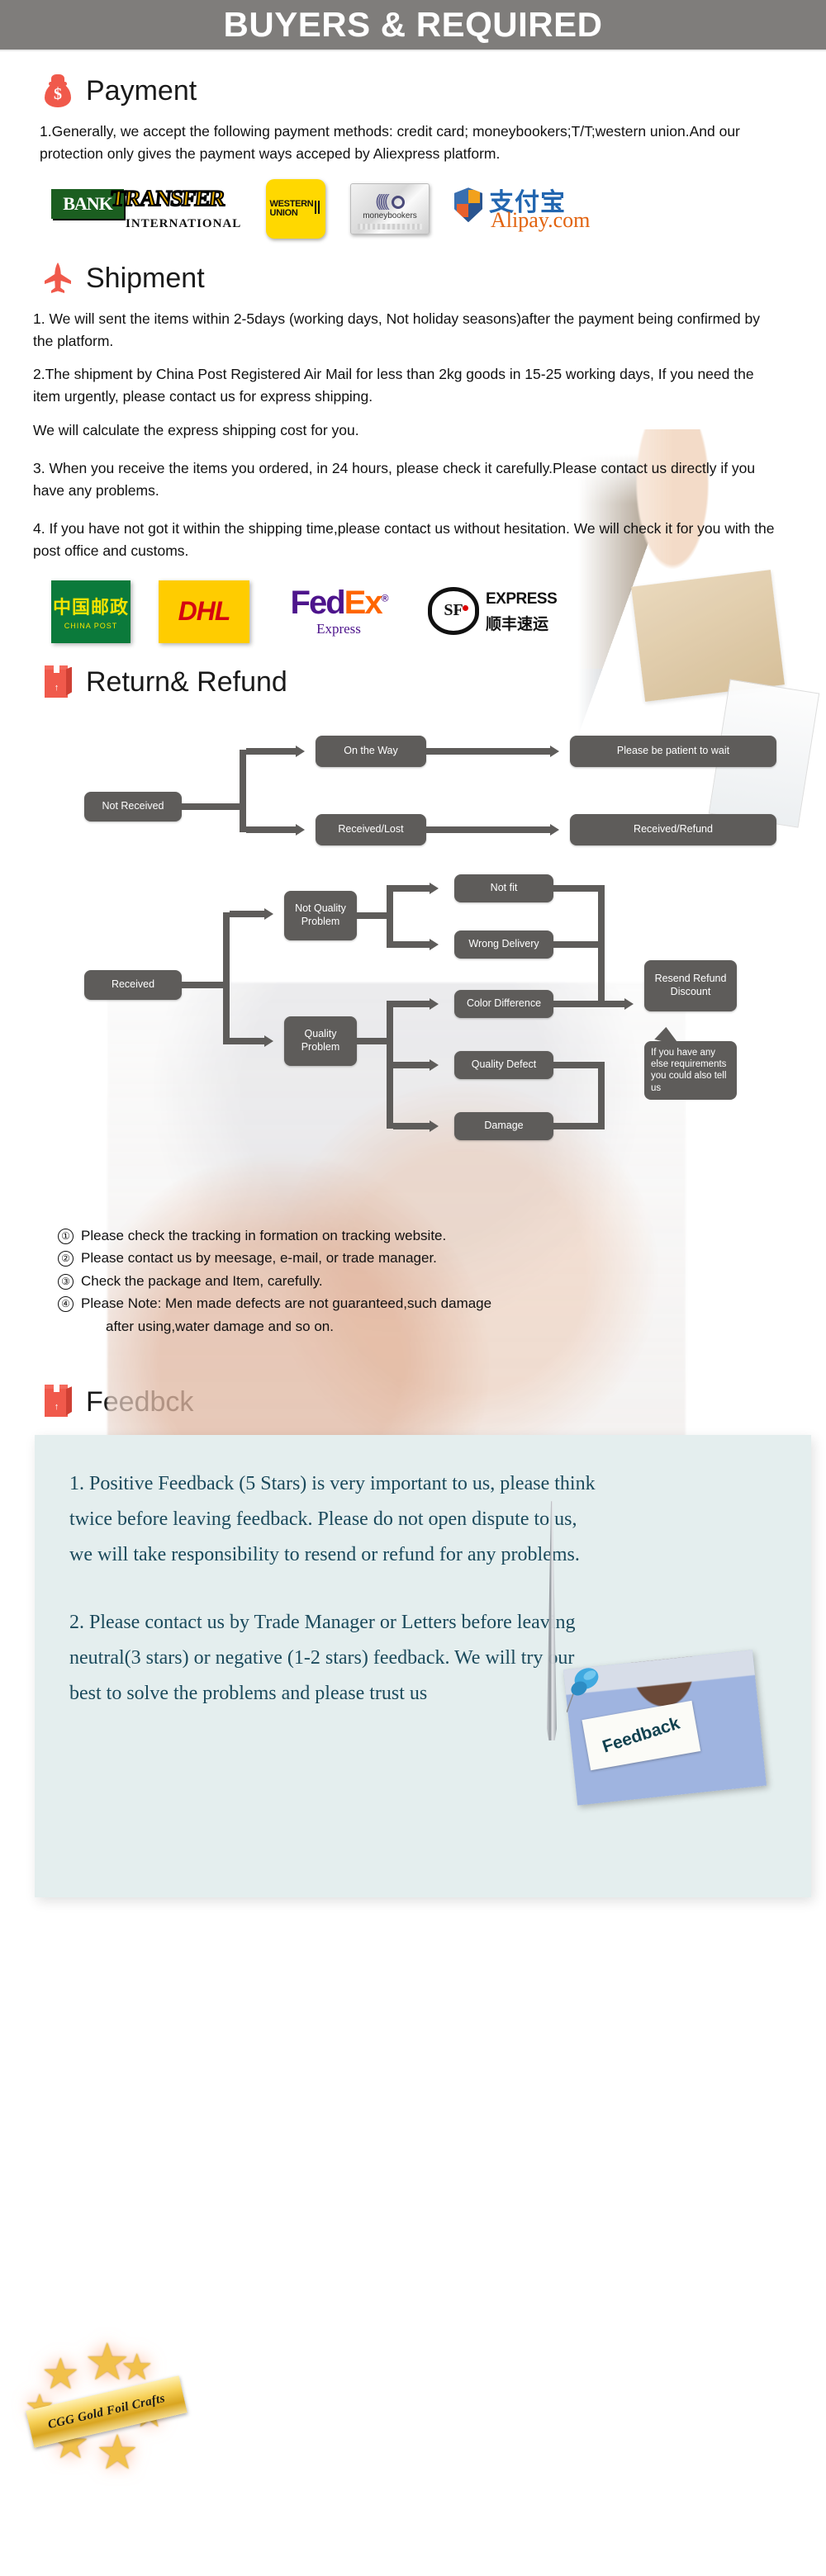 The image size is (826, 2576). Describe the element at coordinates (320, 915) in the screenshot. I see `flow-node-not-quality-problem: Not Quality Problem` at that location.